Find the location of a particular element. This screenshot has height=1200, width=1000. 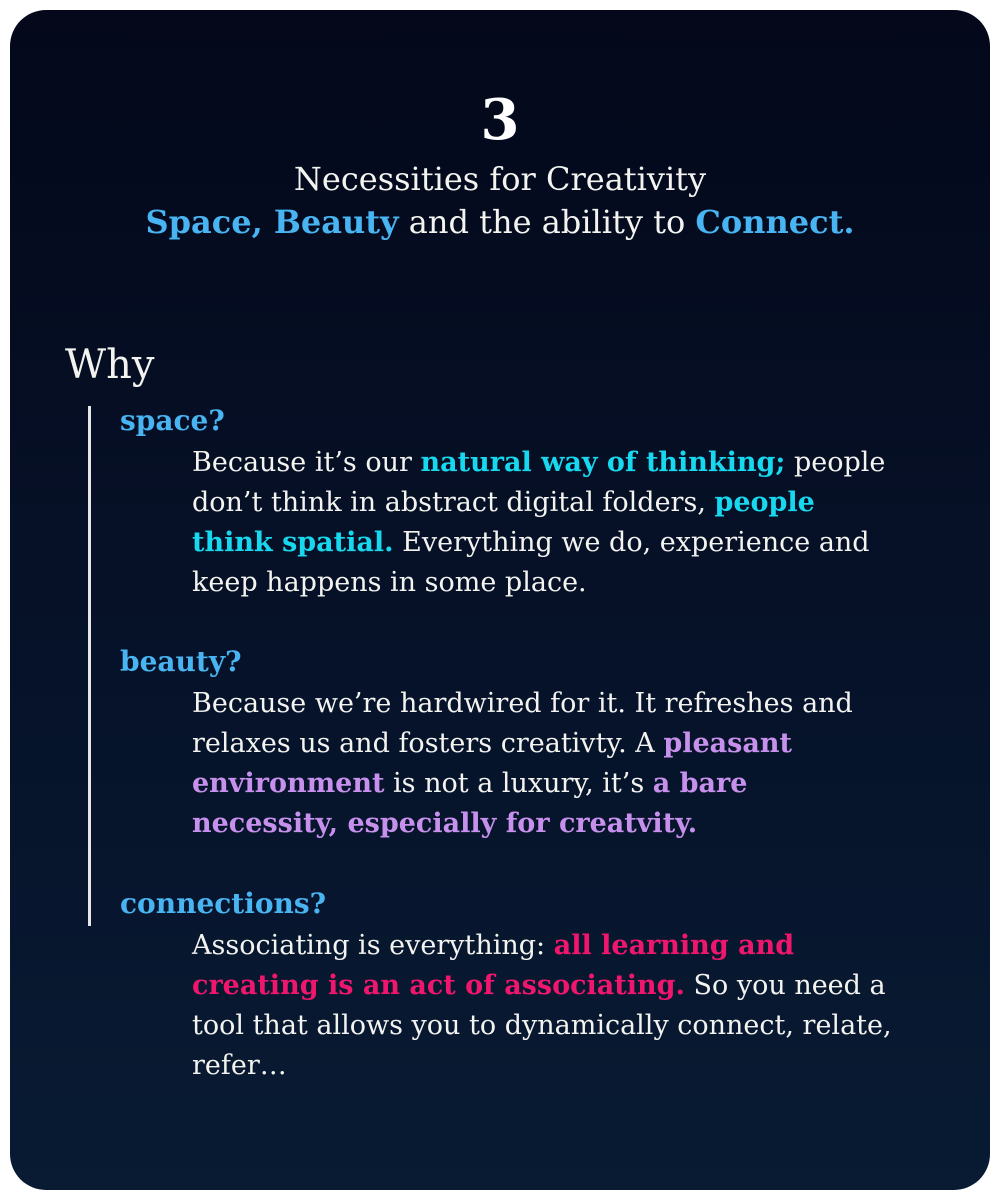

vertical-divider is located at coordinates (89, 666).